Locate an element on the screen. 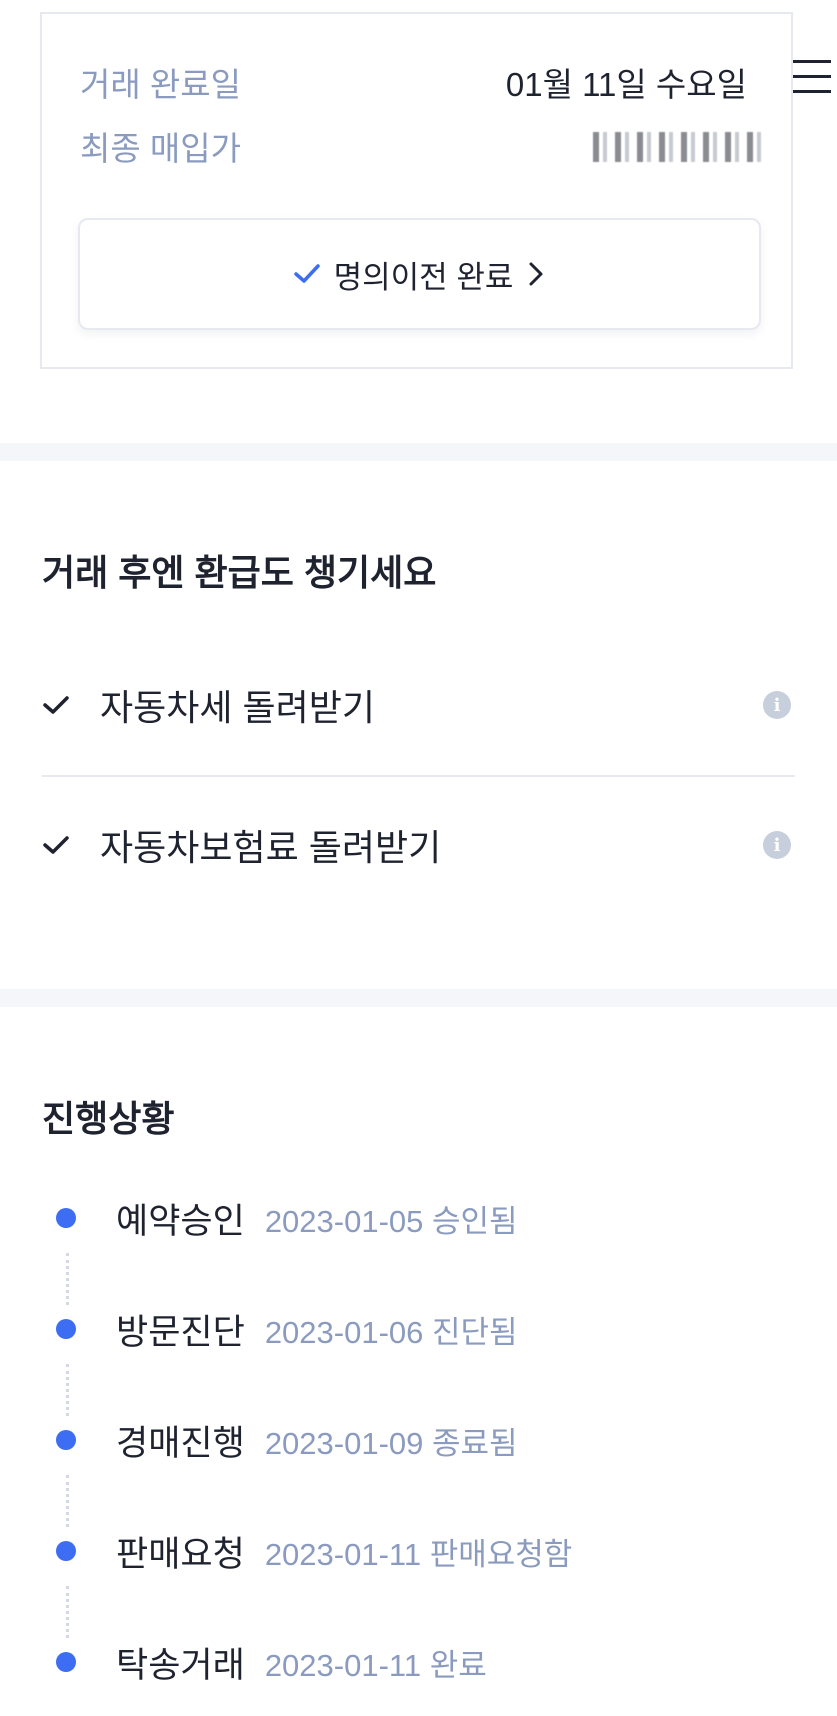 Image resolution: width=837 pixels, height=1716 pixels. progress-step: 판매요청 2023-01-11 판매요청함 is located at coordinates (314, 1551).